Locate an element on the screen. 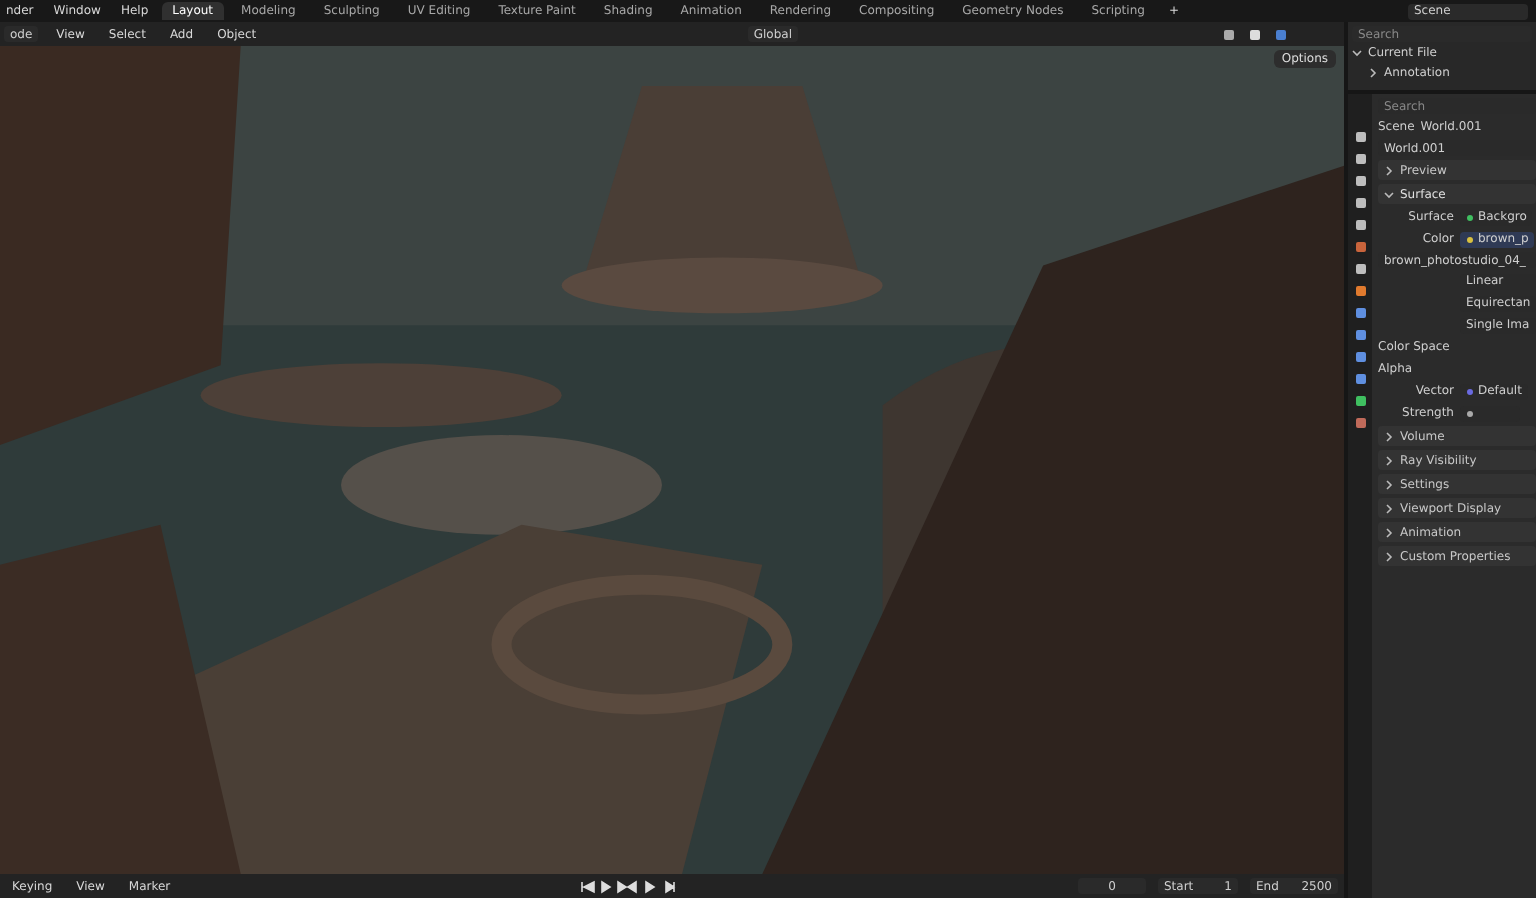 This screenshot has height=898, width=1536. playback-controls is located at coordinates (627, 886).